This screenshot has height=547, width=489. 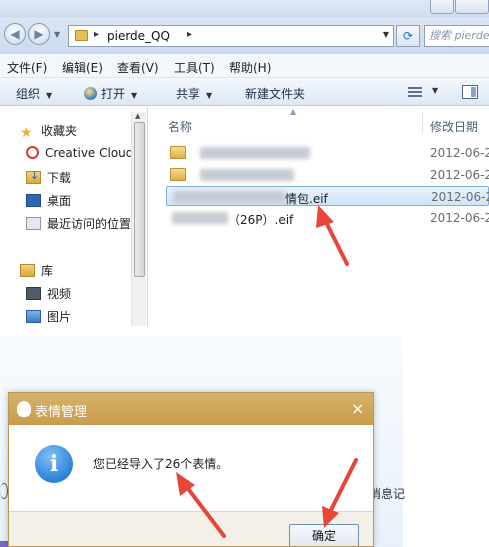 I want to click on dialog-footer: 确定, so click(x=191, y=528).